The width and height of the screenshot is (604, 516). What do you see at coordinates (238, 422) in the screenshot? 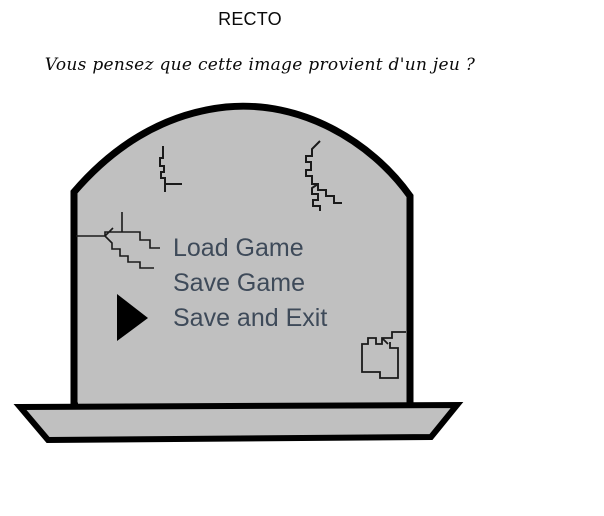
I see `tombstone-base` at bounding box center [238, 422].